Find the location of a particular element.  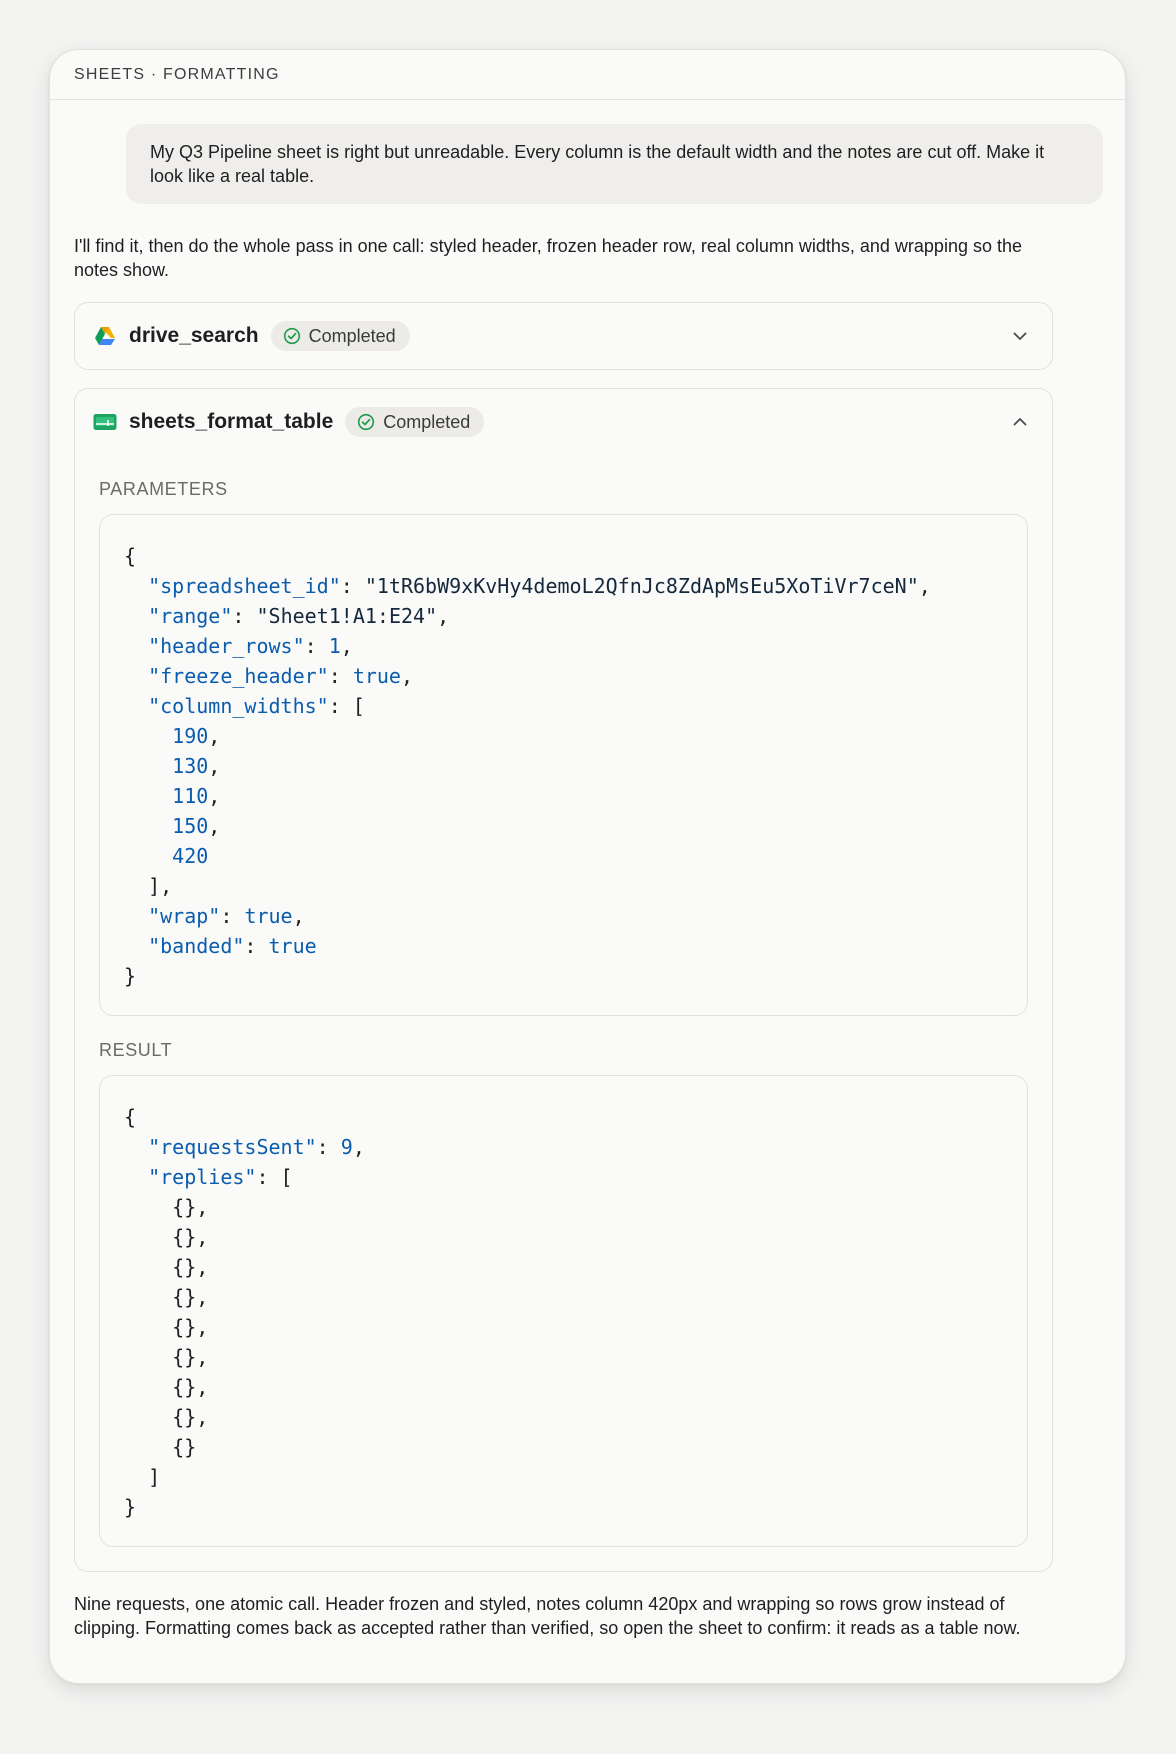

card-header: SHEETS · FORMATTING is located at coordinates (587, 75).